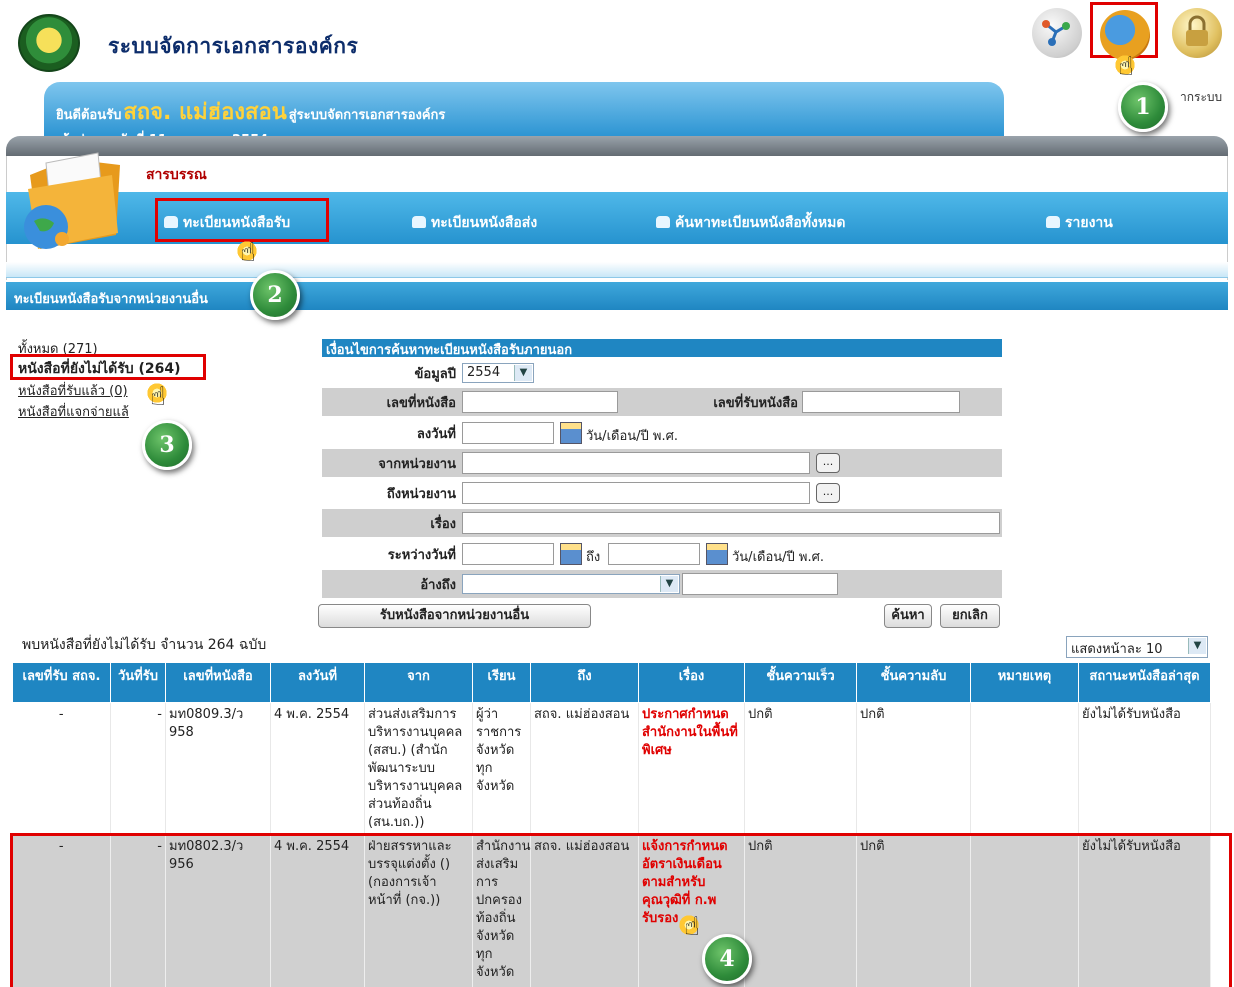 This screenshot has width=1234, height=987. What do you see at coordinates (584, 768) in the screenshot?
I see `cell-to: สถจ. แม่ฮ่องสอน` at bounding box center [584, 768].